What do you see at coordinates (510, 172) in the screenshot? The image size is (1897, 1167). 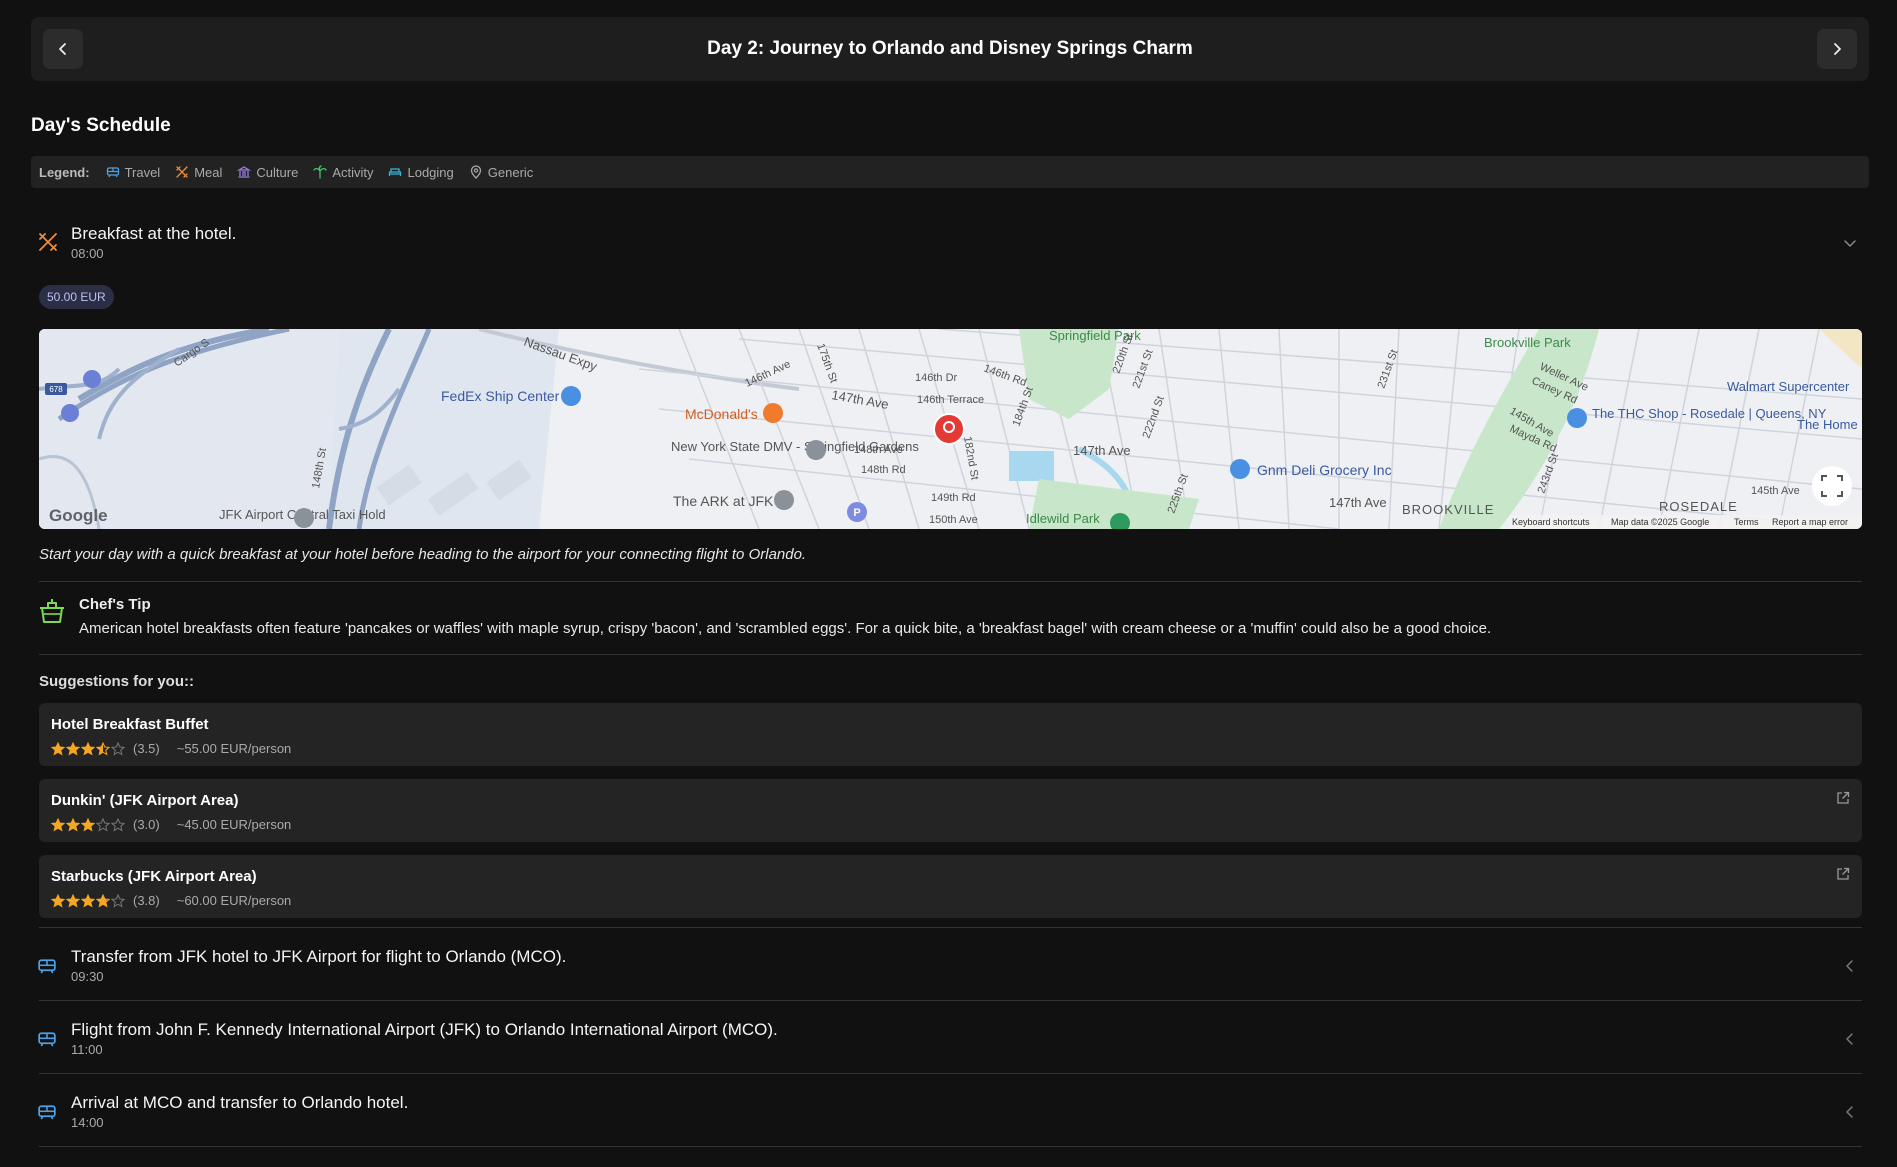 I see `legend-text: Generic` at bounding box center [510, 172].